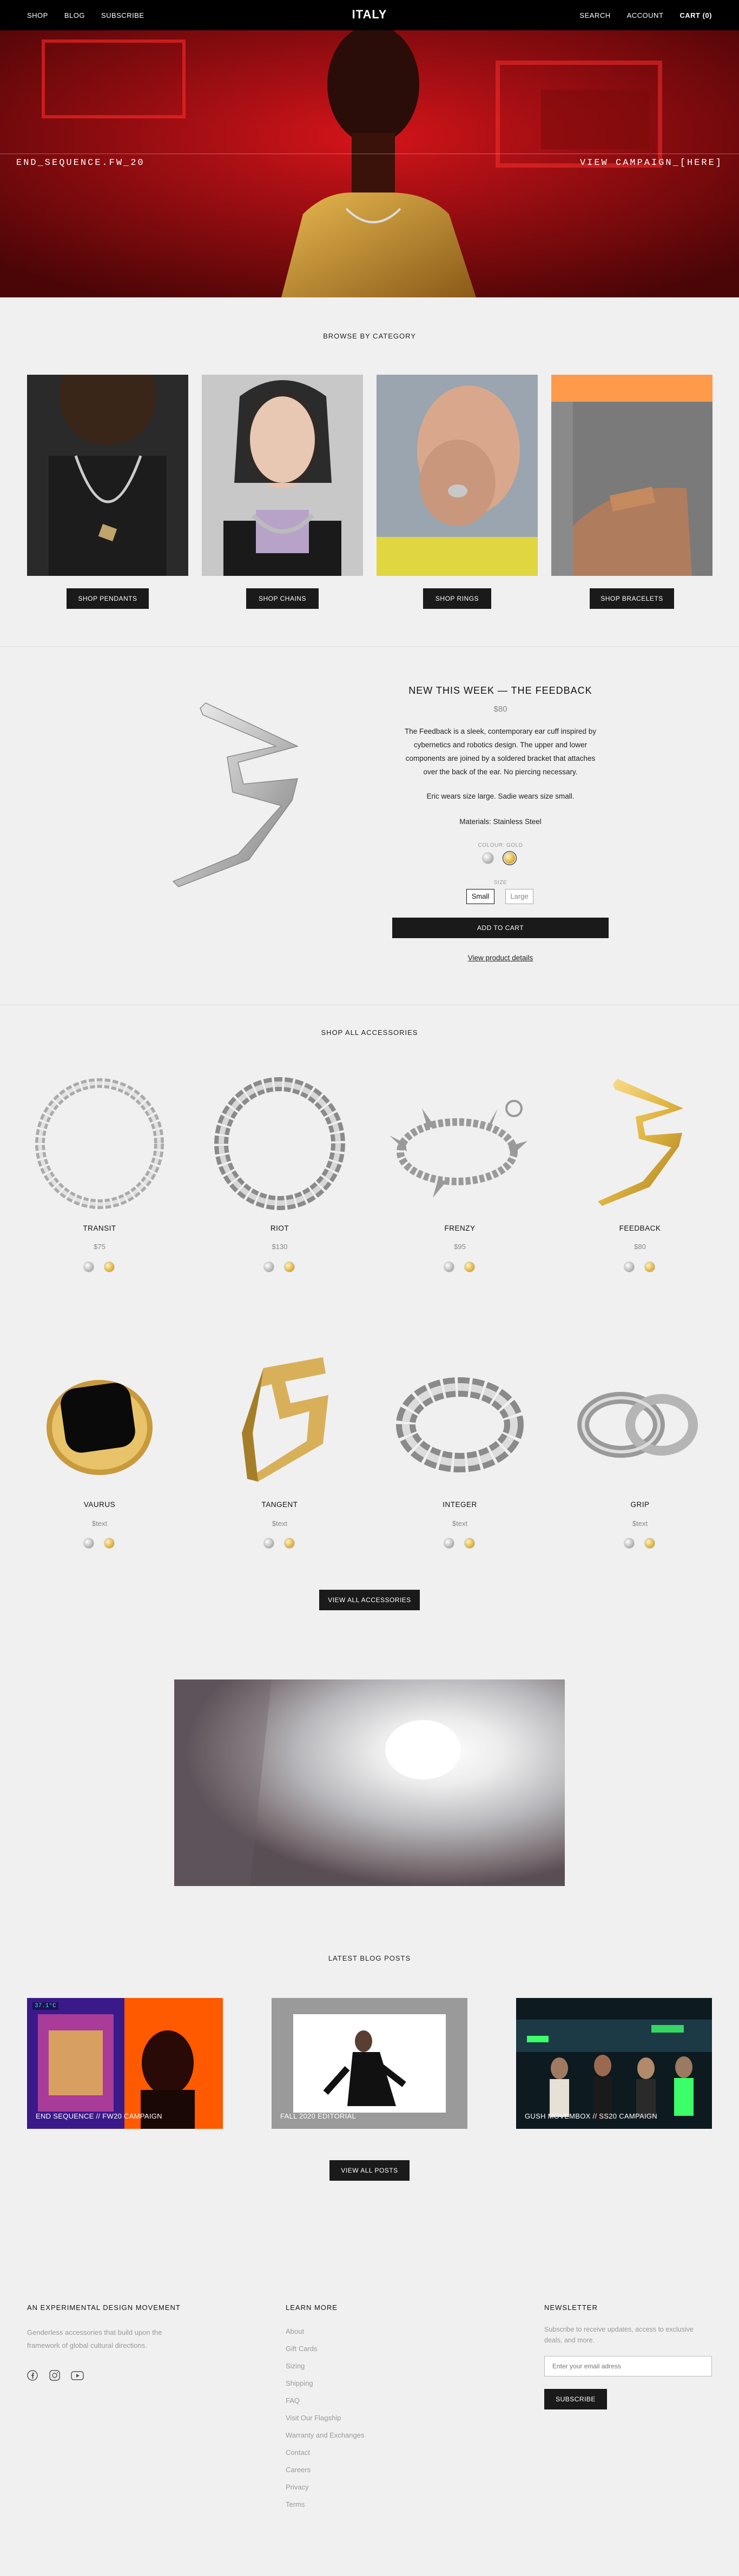  What do you see at coordinates (510, 858) in the screenshot?
I see `swatch-gold-selected` at bounding box center [510, 858].